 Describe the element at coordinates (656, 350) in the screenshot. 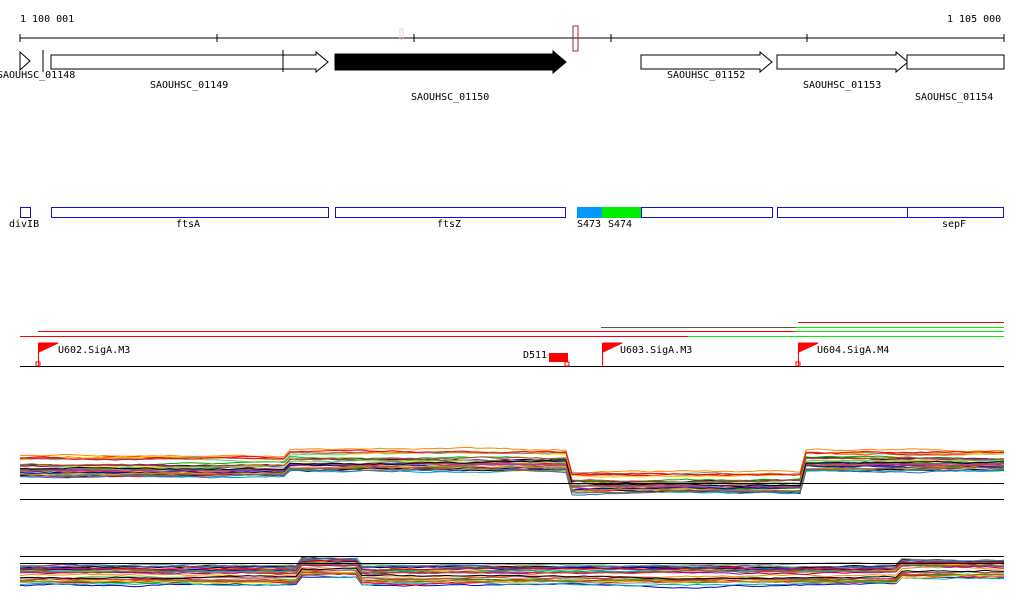

I see `promoter-label: U603.SigA.M3` at that location.